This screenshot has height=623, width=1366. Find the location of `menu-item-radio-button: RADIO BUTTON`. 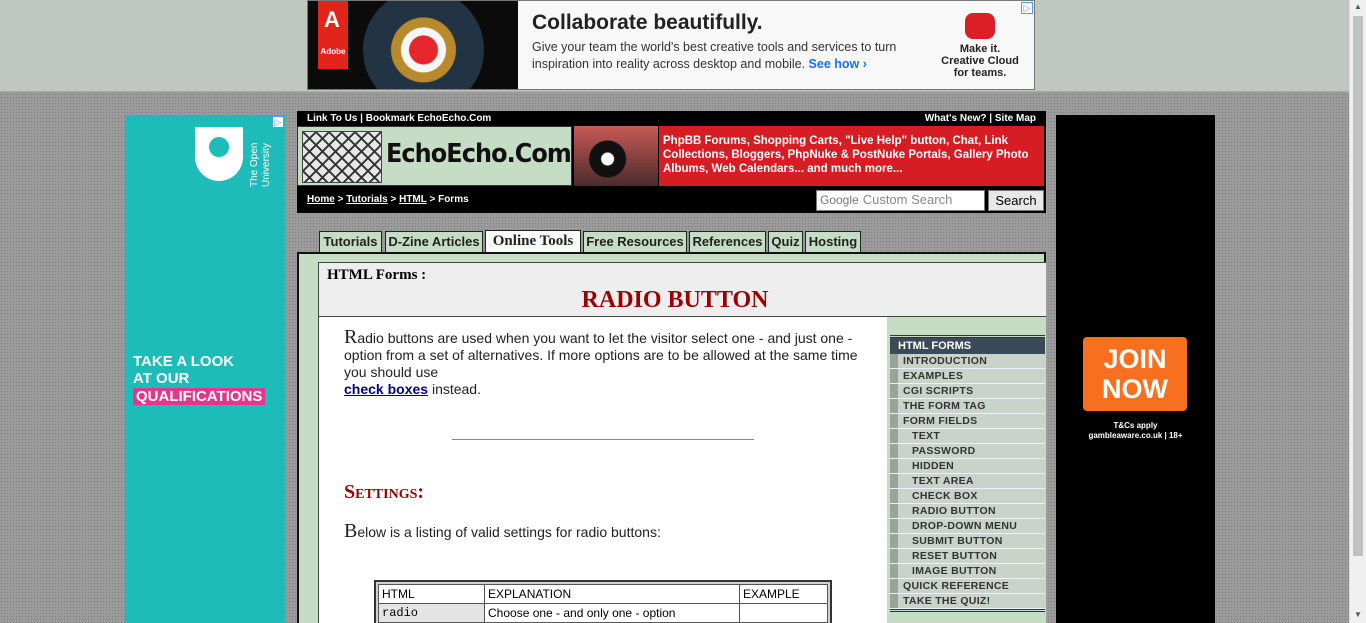

menu-item-radio-button: RADIO BUTTON is located at coordinates (967, 511).